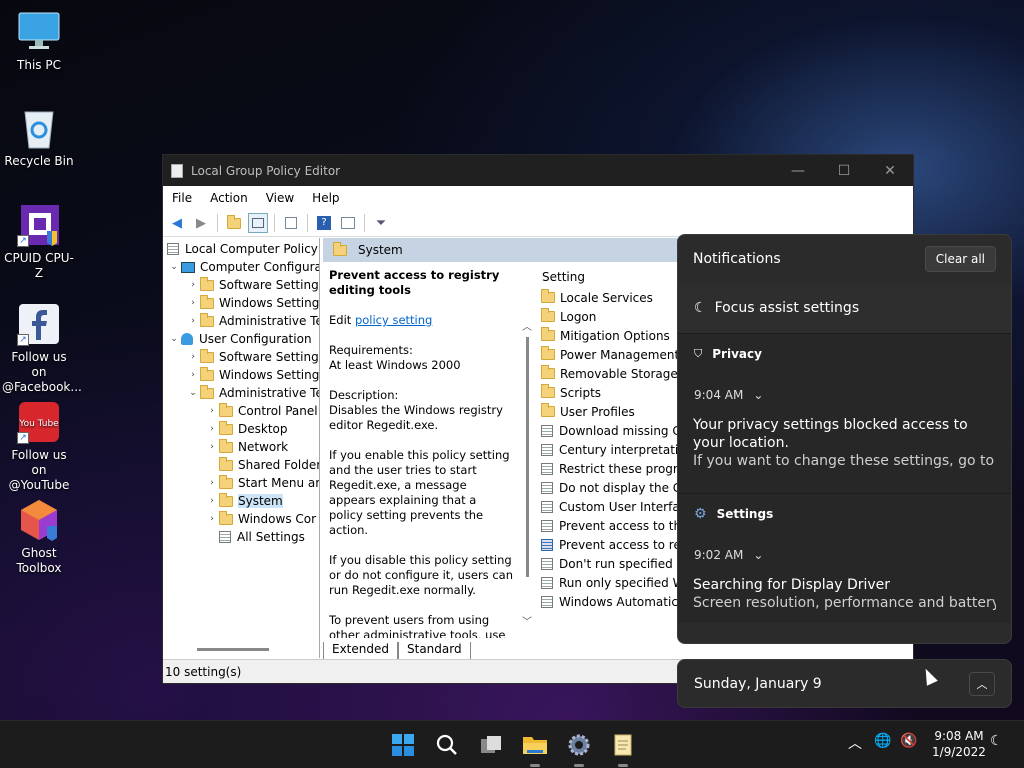  I want to click on properties-icon, so click(348, 223).